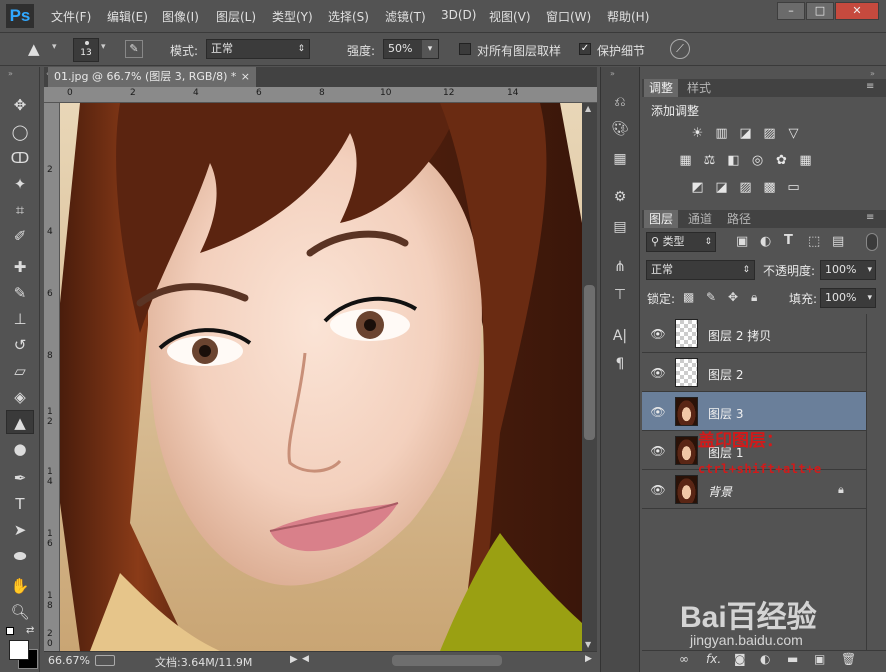 This screenshot has height=672, width=886. I want to click on lock-position-icon: ✥, so click(733, 297).